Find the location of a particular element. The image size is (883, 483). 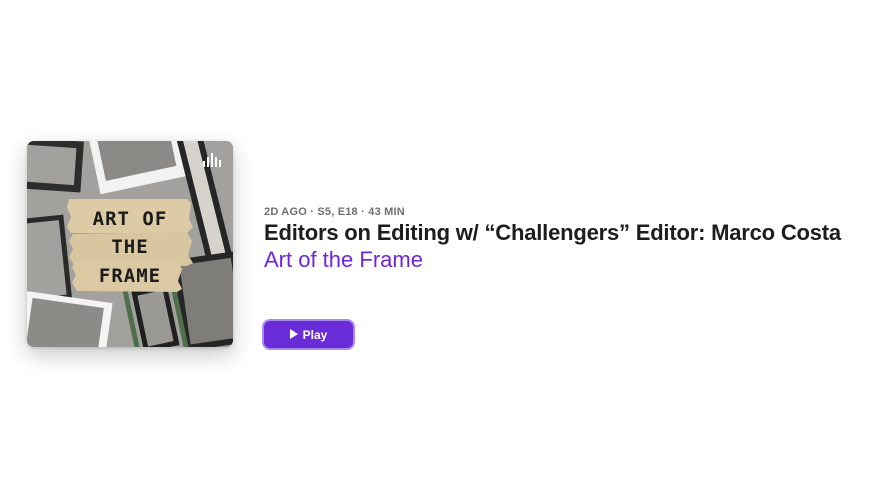

show-name-link: Art of the Frame is located at coordinates (343, 260).